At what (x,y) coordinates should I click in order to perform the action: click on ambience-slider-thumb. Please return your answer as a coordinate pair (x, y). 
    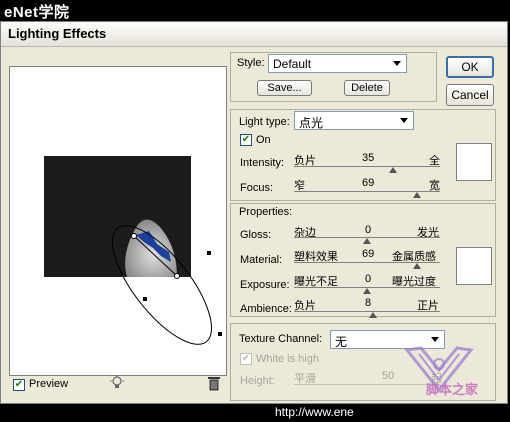
    Looking at the image, I should click on (373, 315).